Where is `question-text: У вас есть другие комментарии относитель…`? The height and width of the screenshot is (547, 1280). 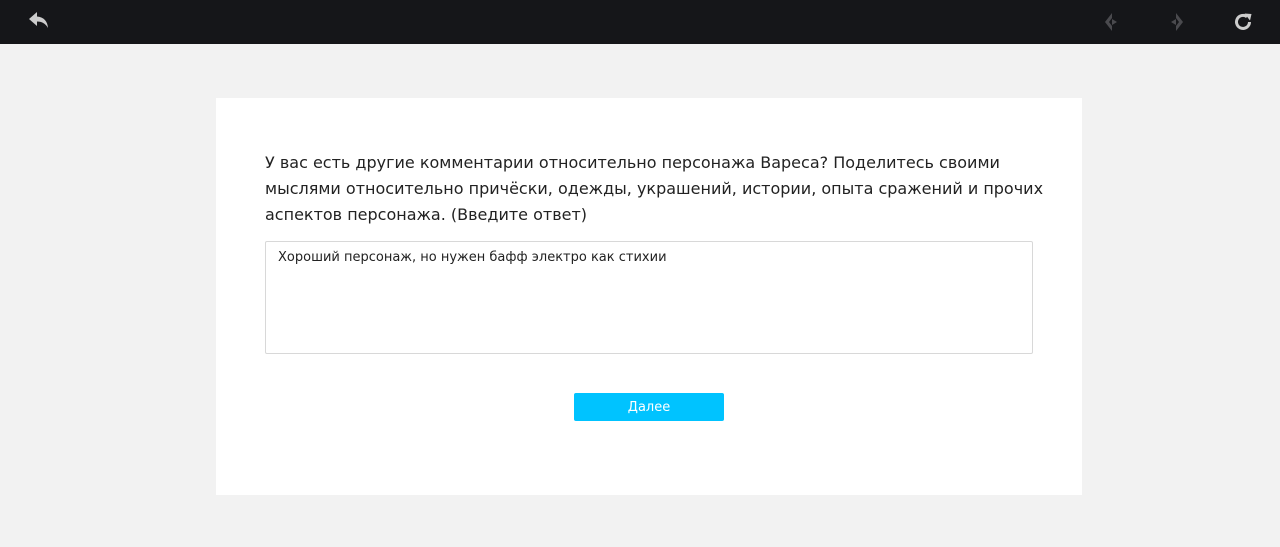 question-text: У вас есть другие комментарии относитель… is located at coordinates (654, 188).